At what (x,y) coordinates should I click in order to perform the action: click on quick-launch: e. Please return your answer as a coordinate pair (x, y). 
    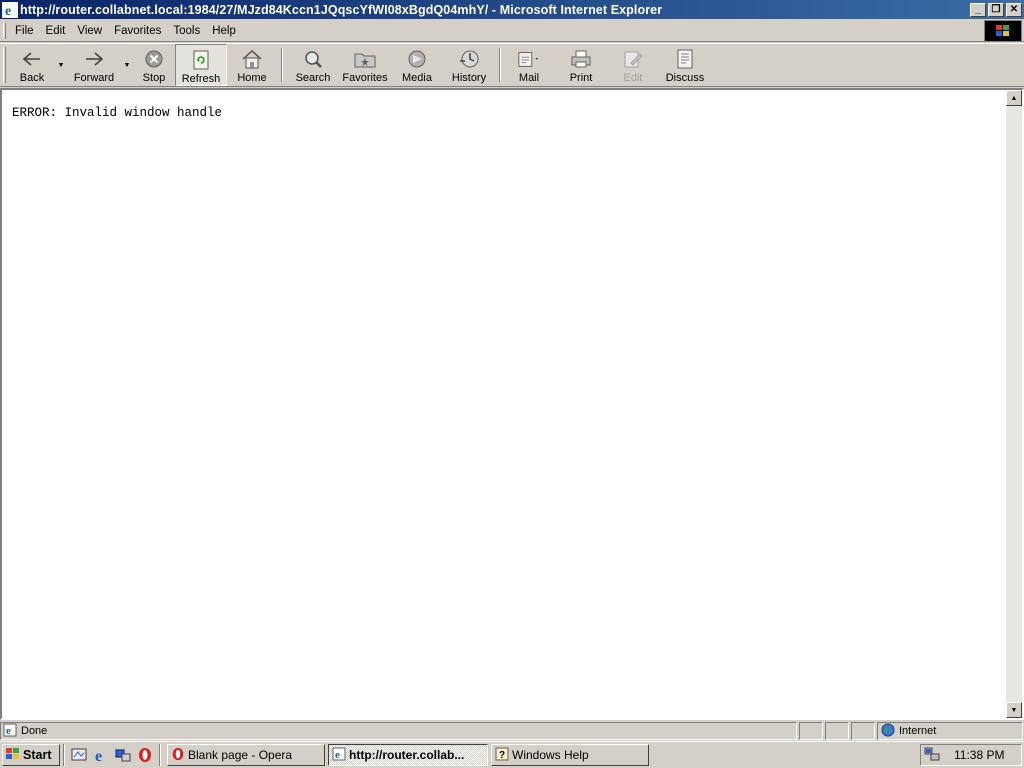
    Looking at the image, I should click on (112, 755).